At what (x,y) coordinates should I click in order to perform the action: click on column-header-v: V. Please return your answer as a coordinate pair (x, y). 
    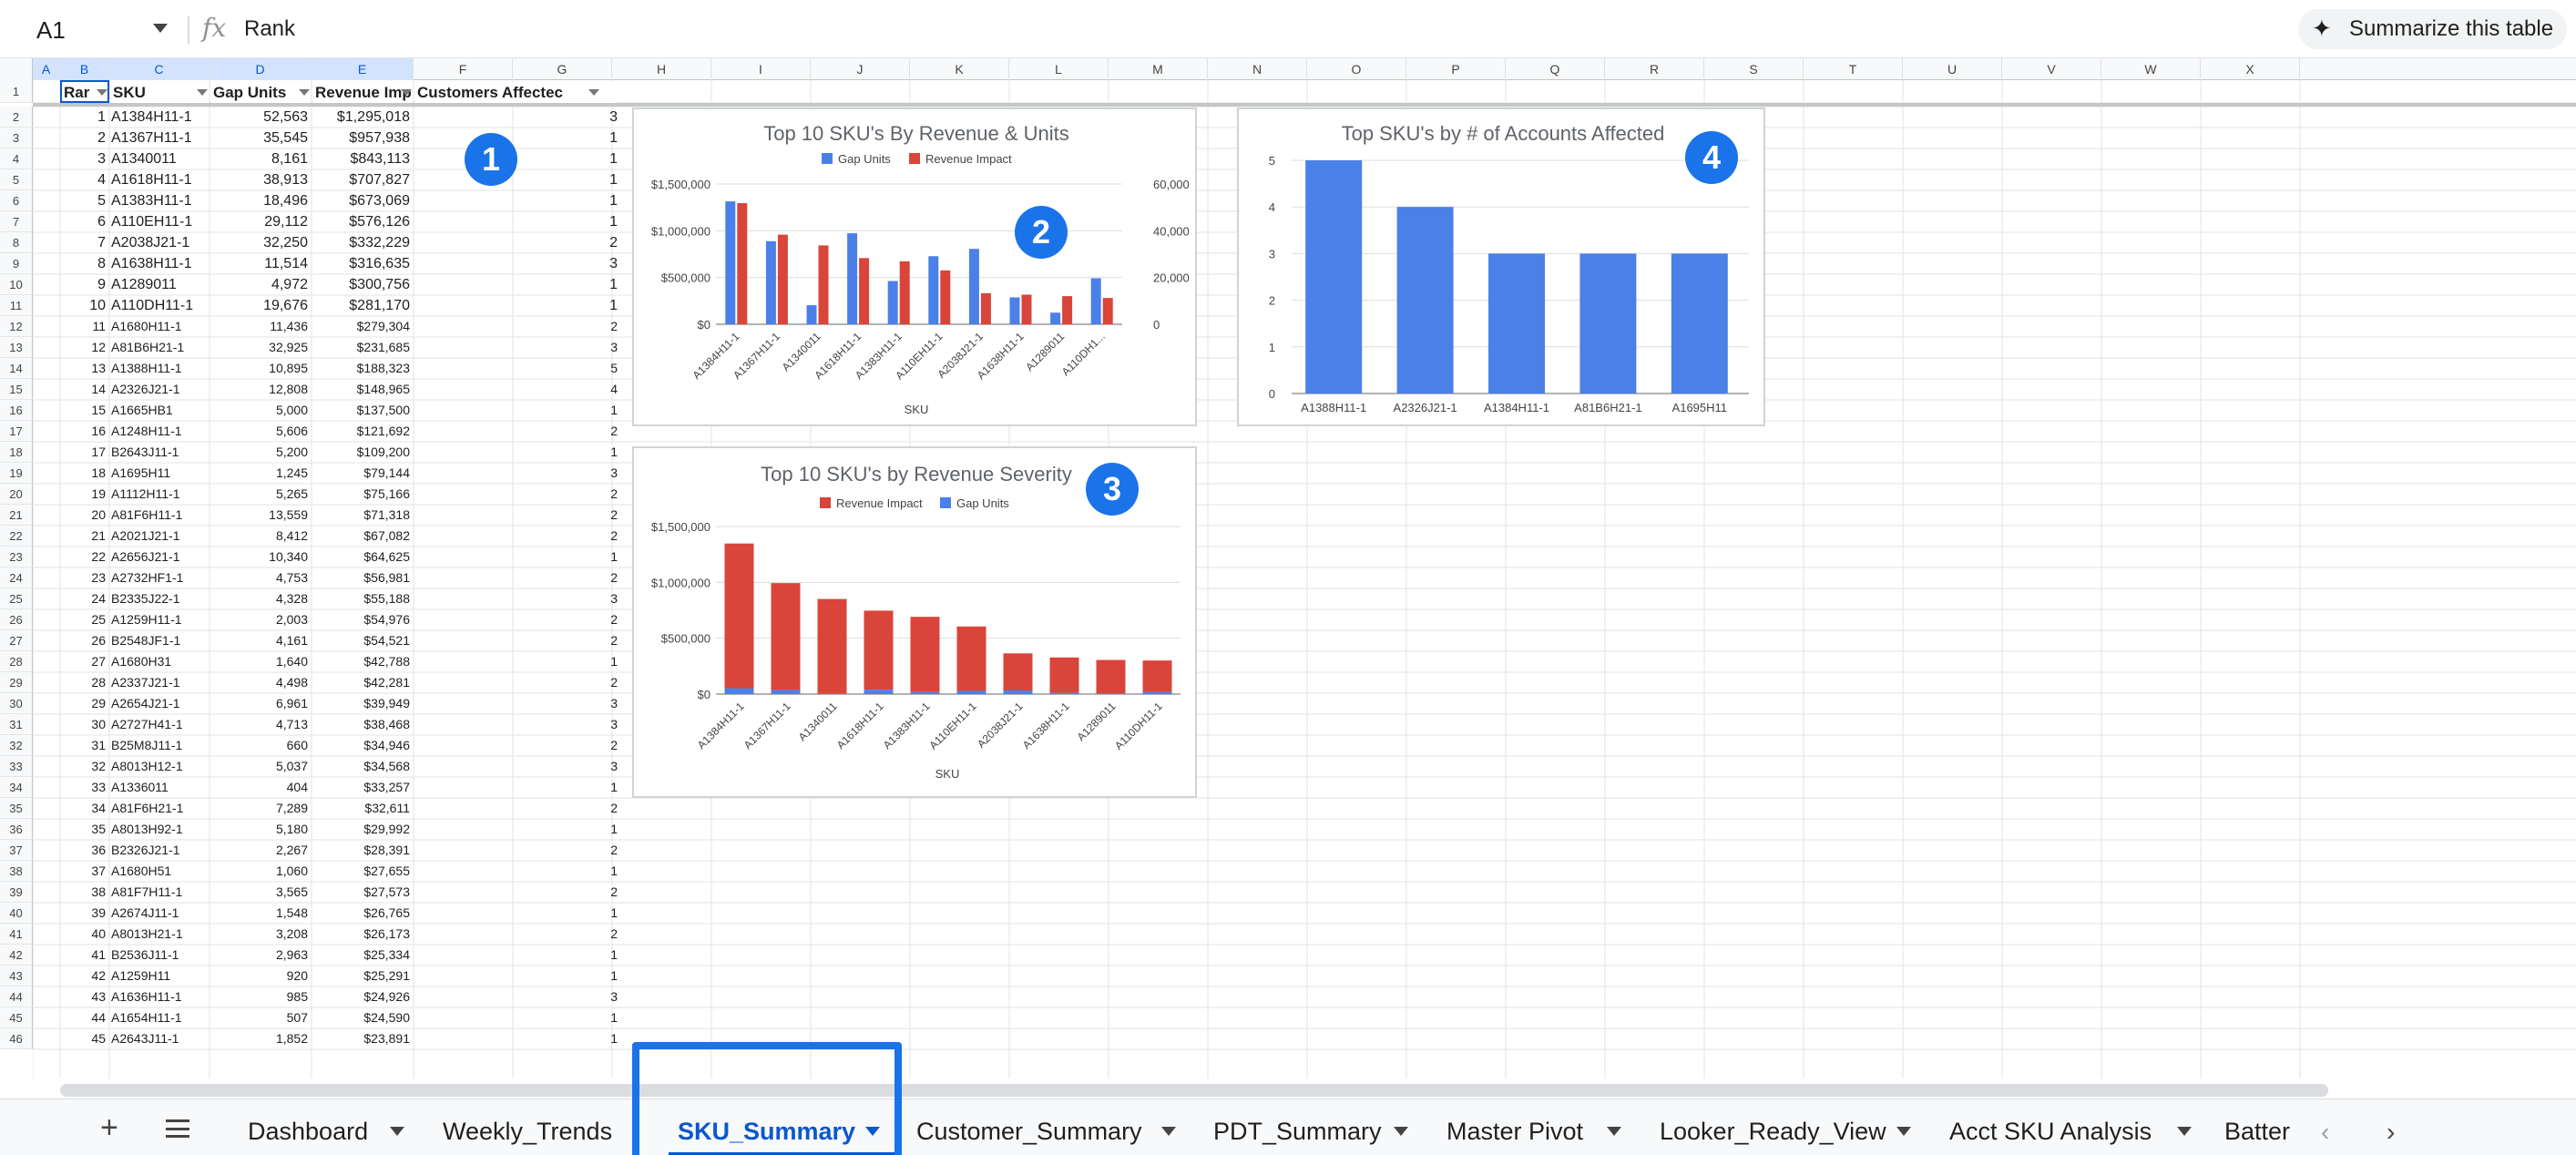
    Looking at the image, I should click on (2051, 69).